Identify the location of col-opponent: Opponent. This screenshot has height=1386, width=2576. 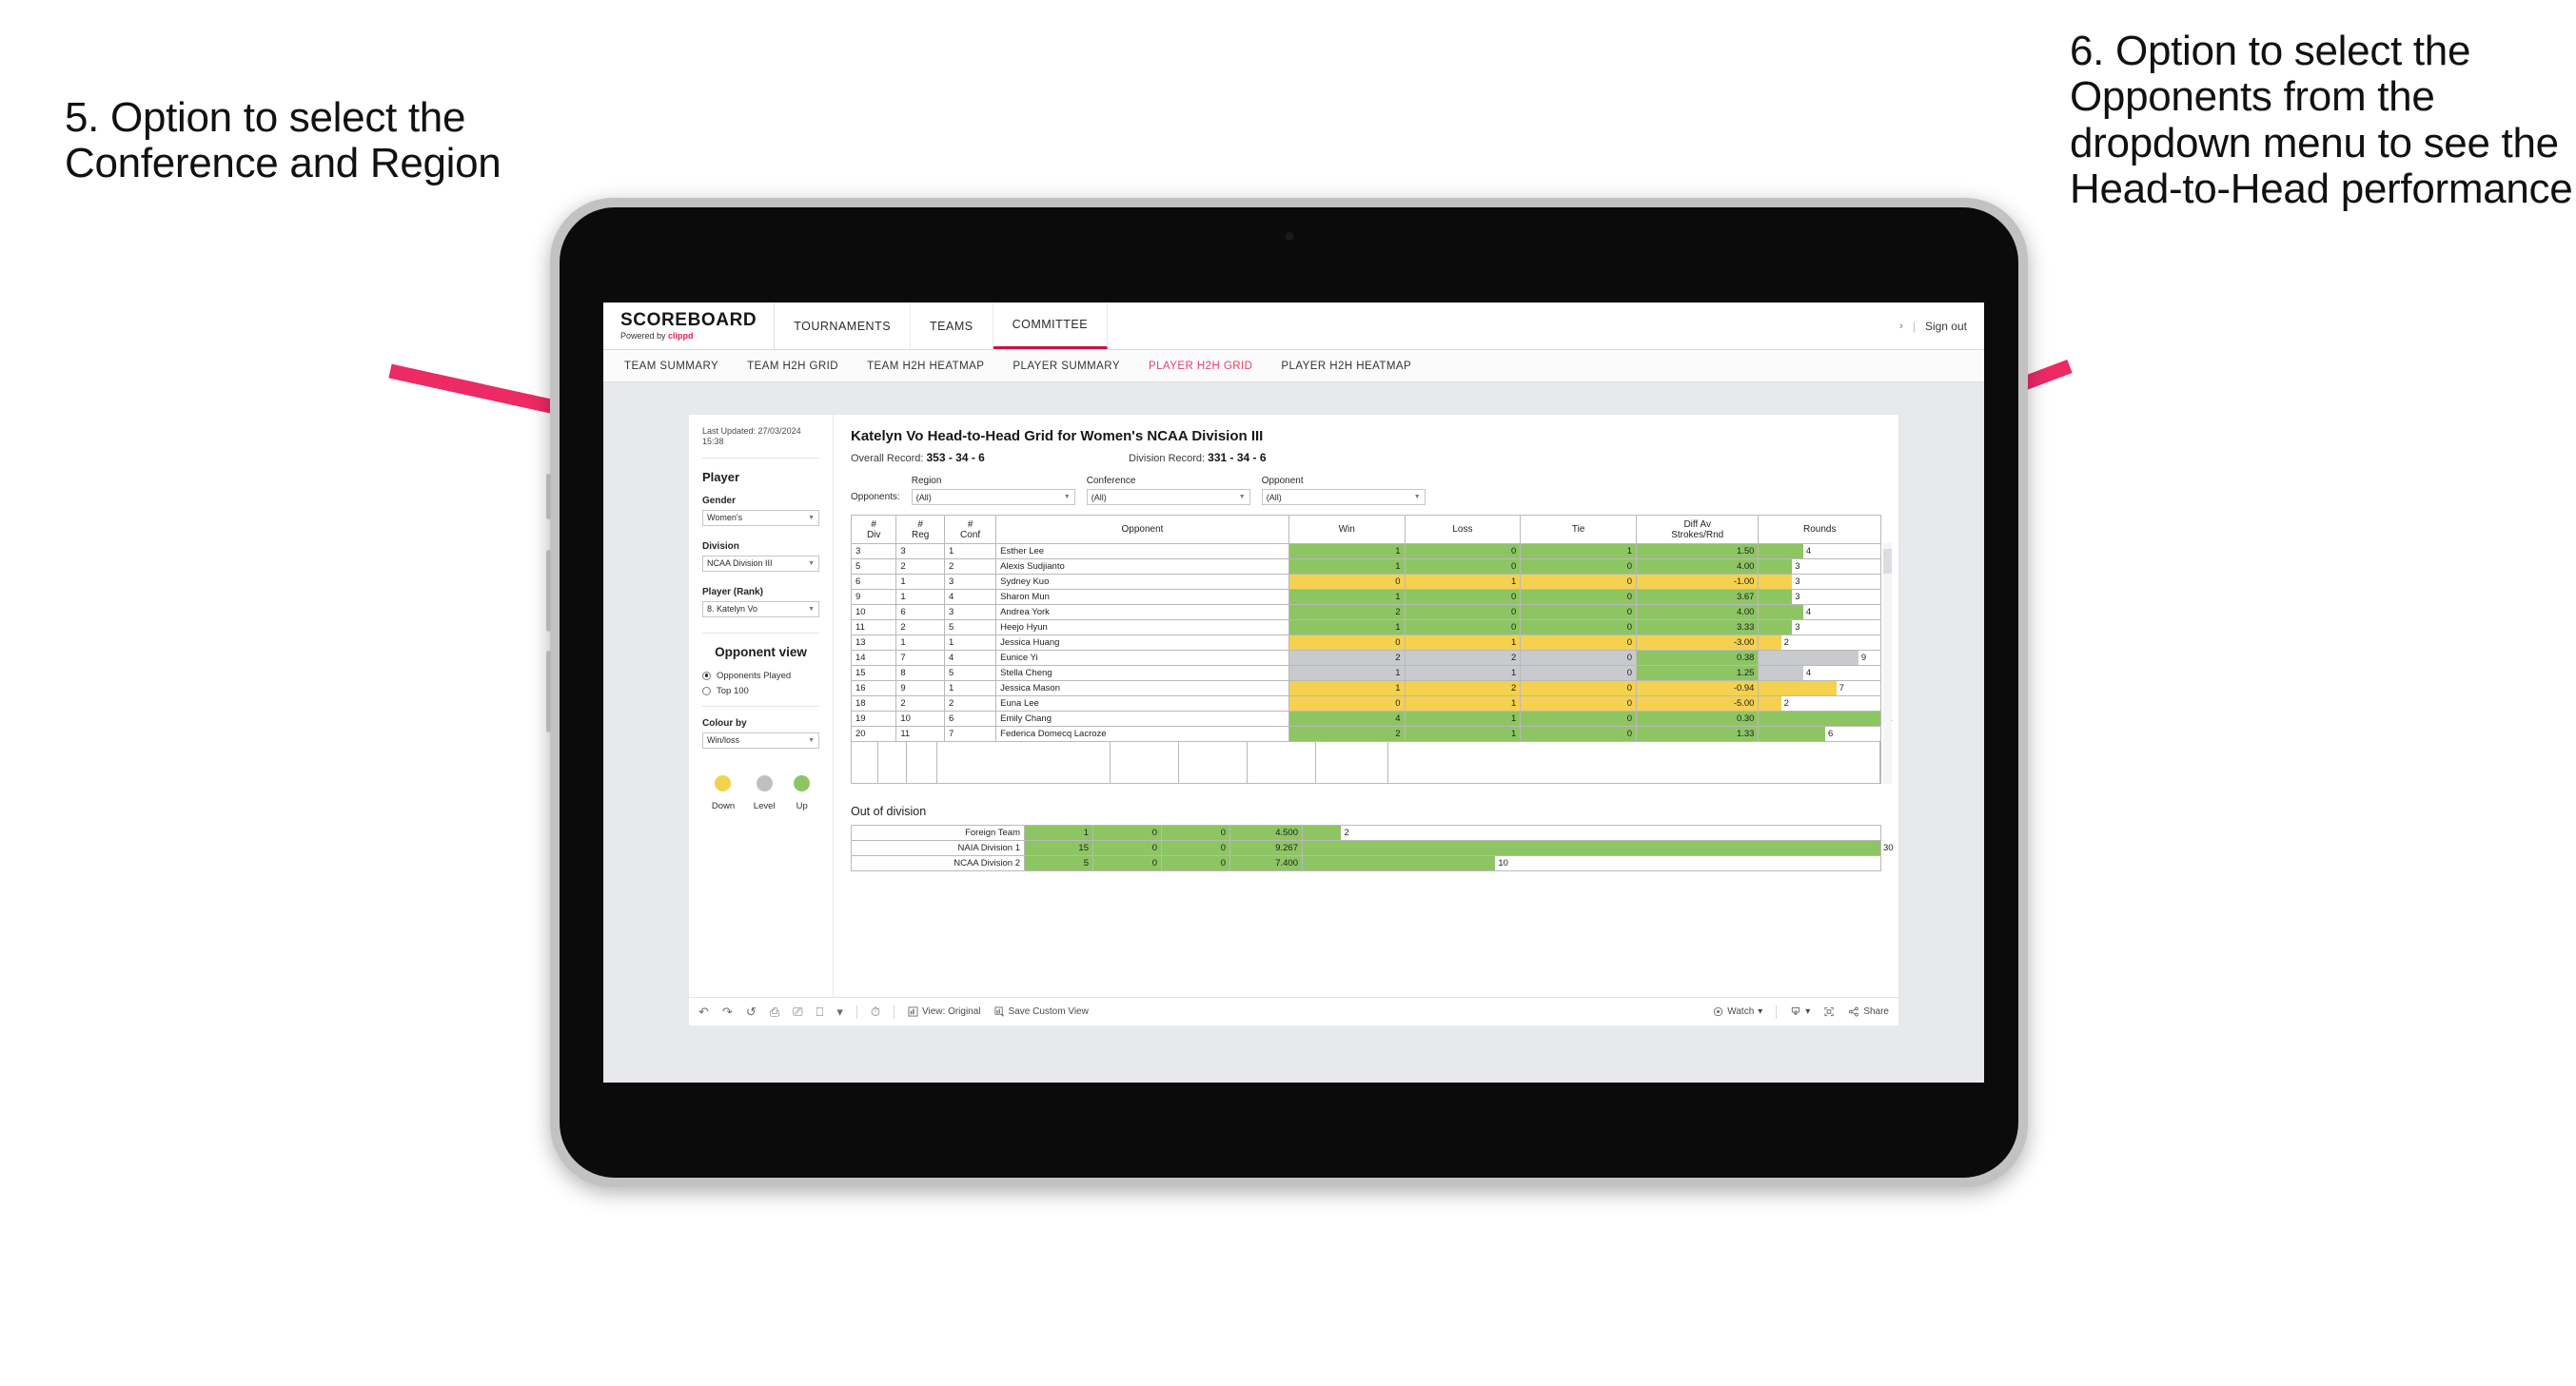
(1142, 529).